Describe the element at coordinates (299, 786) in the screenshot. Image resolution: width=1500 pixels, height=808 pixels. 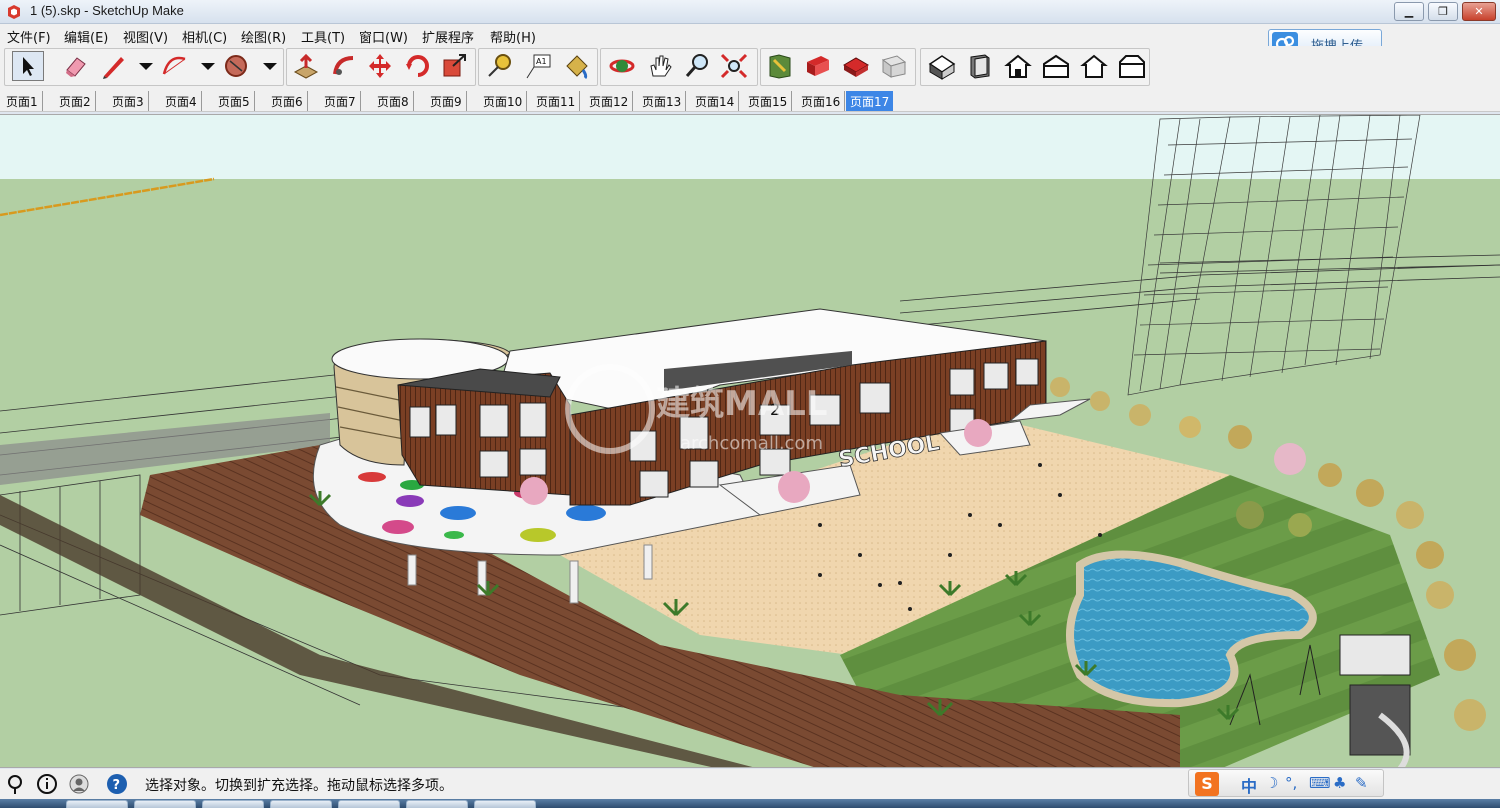
I see `status-message: 选择对象。切换到扩充选择。拖动鼠标选择多项。` at that location.